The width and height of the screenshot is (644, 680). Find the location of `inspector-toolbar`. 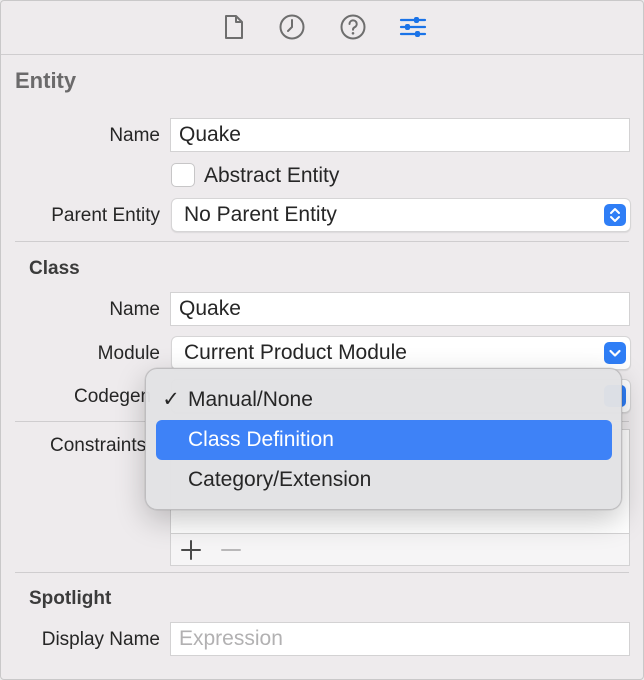

inspector-toolbar is located at coordinates (322, 28).